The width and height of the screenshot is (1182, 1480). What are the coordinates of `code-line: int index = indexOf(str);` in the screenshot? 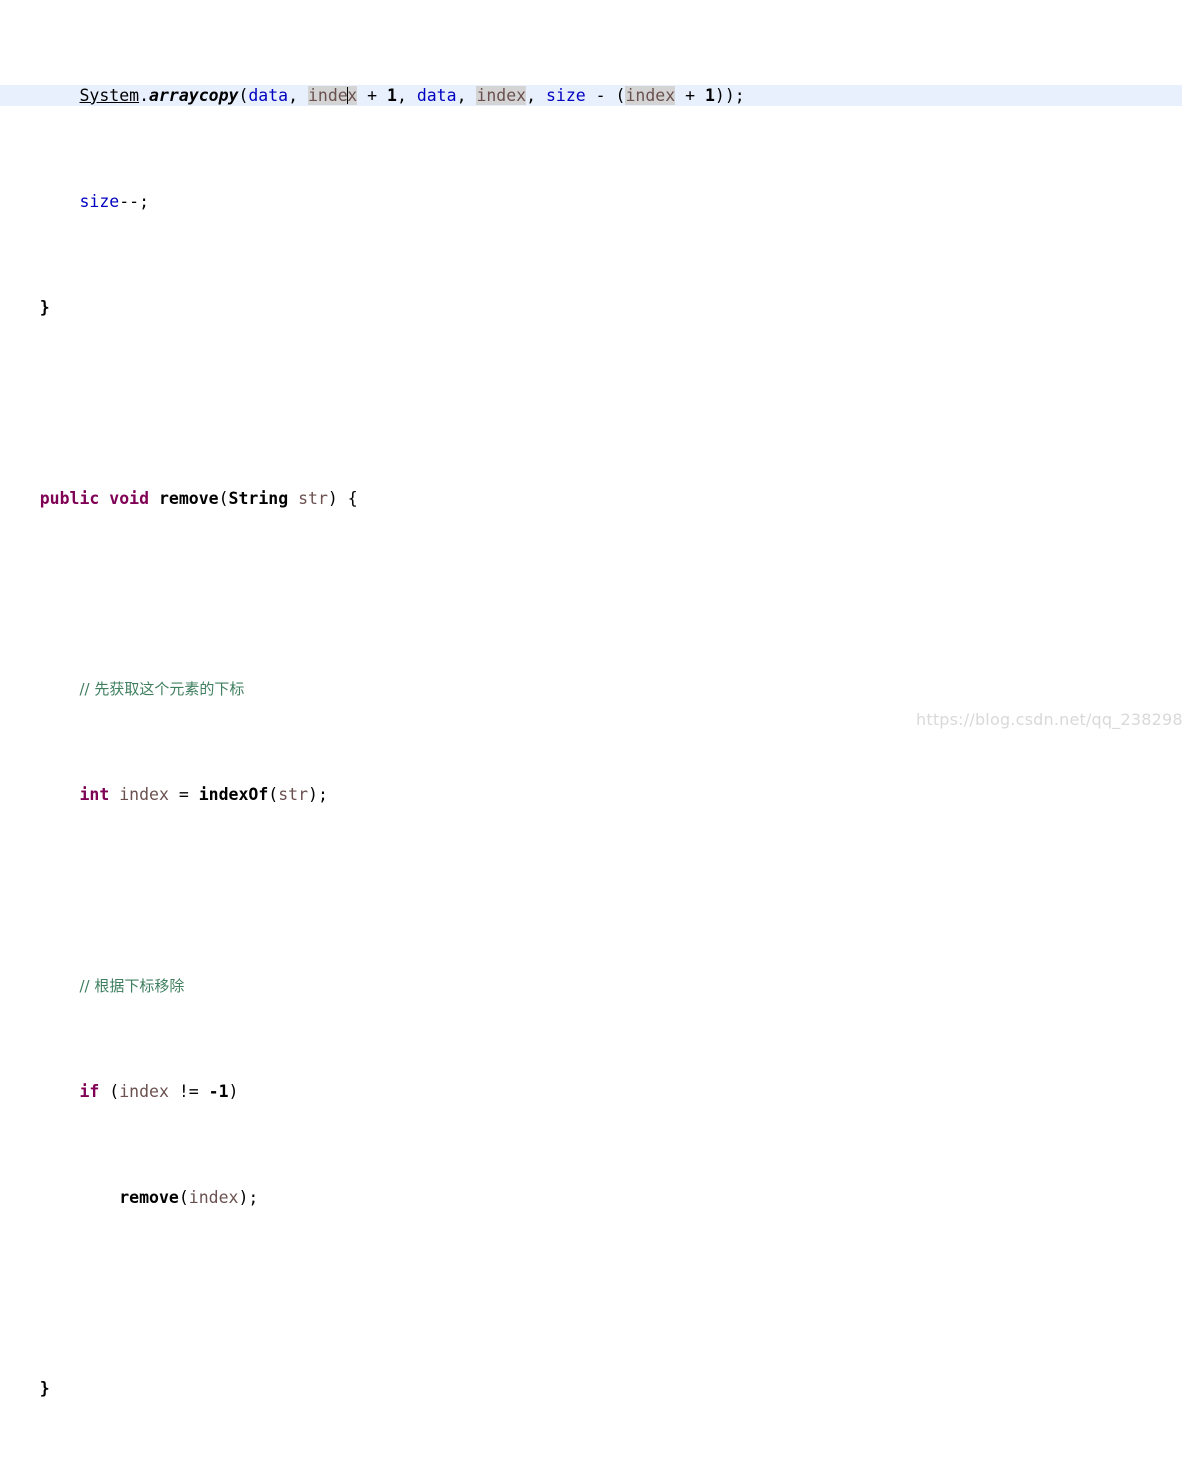 It's located at (591, 794).